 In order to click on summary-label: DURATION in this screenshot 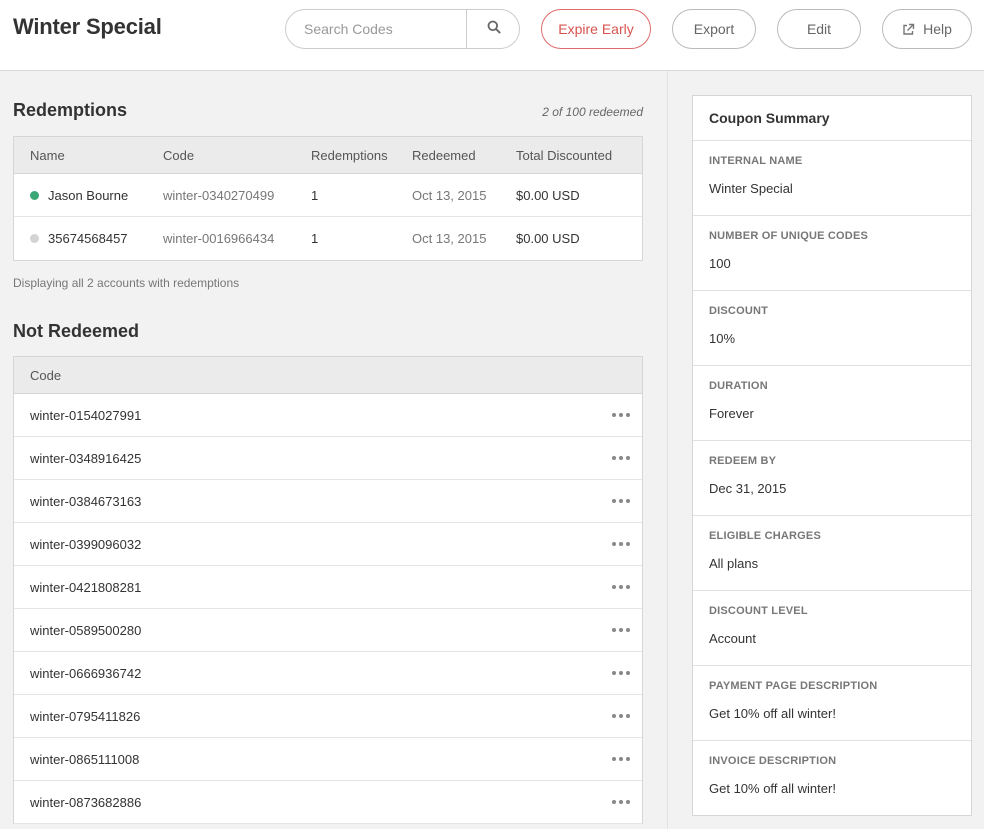, I will do `click(738, 386)`.